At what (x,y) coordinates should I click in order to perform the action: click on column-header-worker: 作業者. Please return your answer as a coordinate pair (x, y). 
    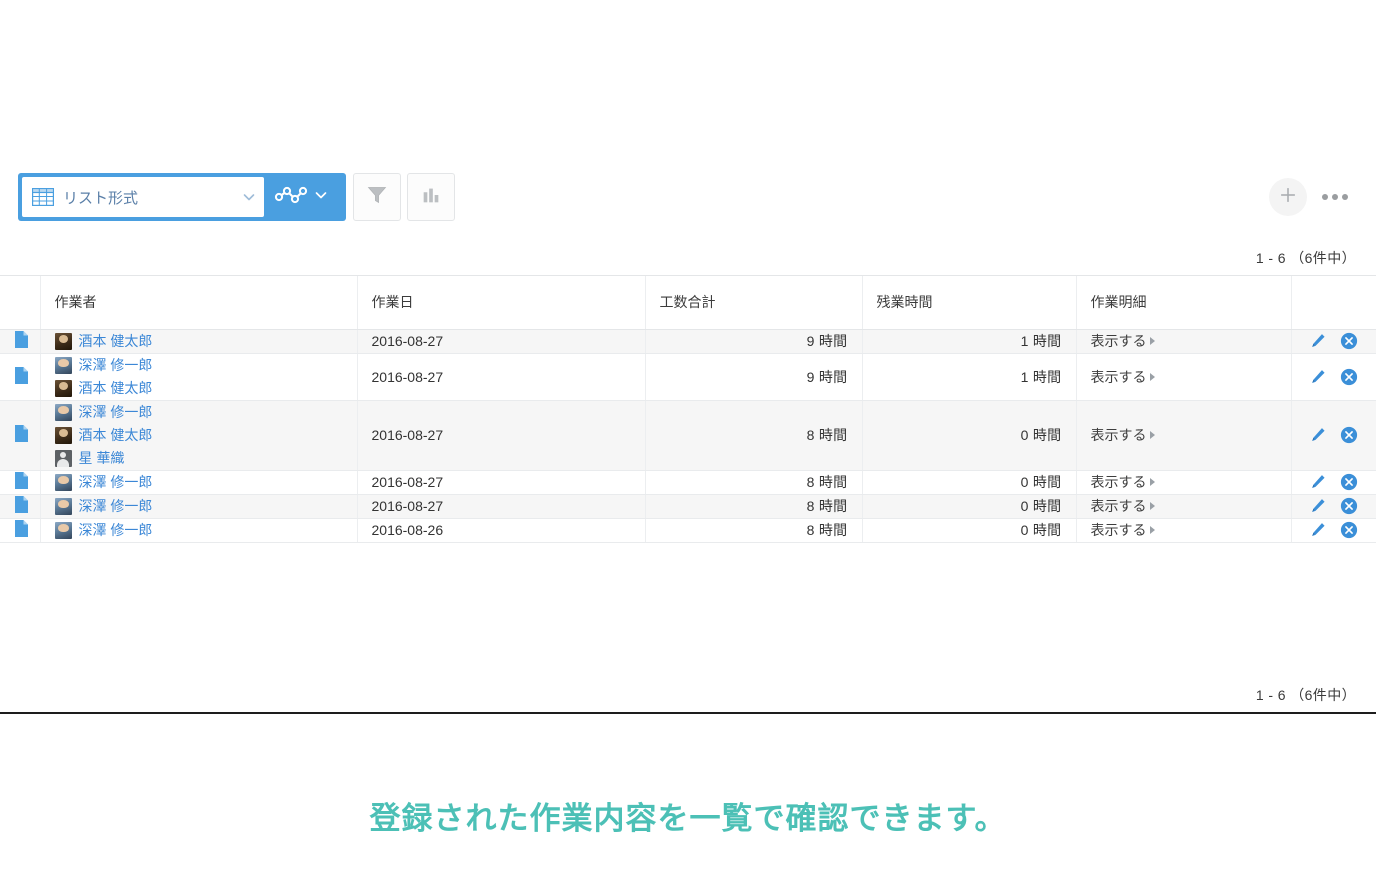
    Looking at the image, I should click on (199, 303).